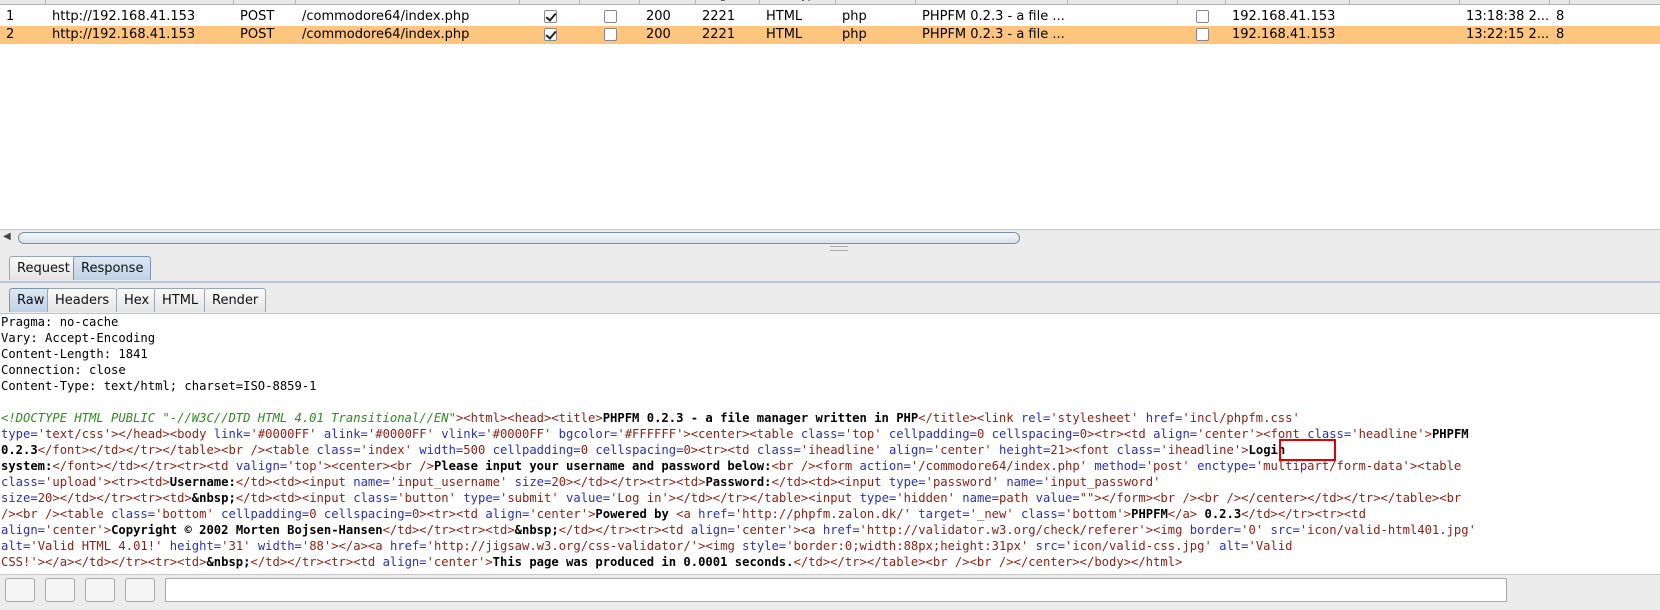  What do you see at coordinates (265, 2) in the screenshot?
I see `column-header: Method` at bounding box center [265, 2].